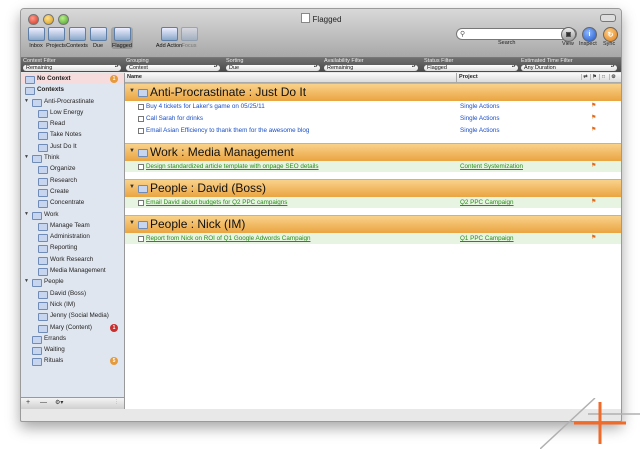 This screenshot has width=640, height=449. What do you see at coordinates (72, 225) in the screenshot?
I see `sidebar-item-manage-team: Manage Team` at bounding box center [72, 225].